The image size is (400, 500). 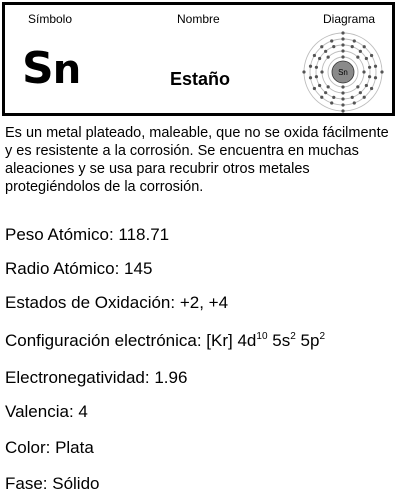 I want to click on config-s-exponent: 2, so click(x=293, y=336).